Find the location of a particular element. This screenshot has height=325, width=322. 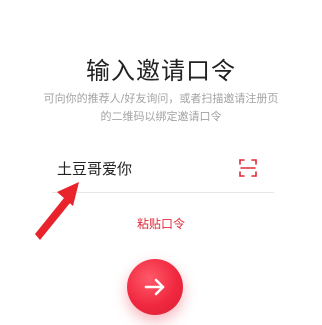

submit-arrow-button is located at coordinates (155, 287).